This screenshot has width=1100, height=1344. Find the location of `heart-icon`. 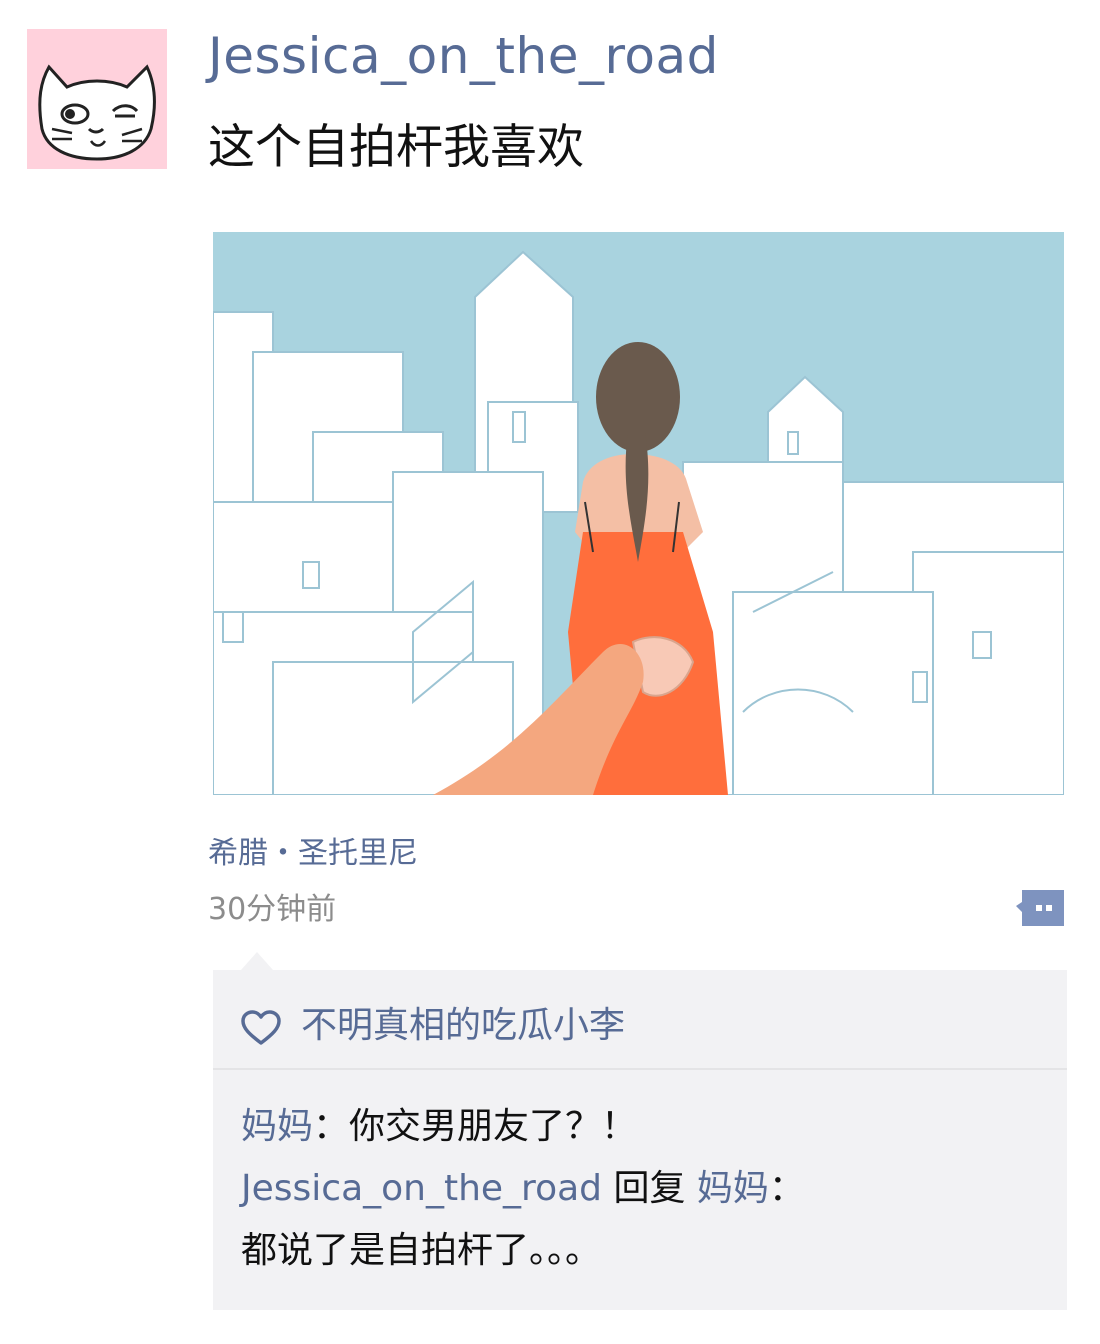

heart-icon is located at coordinates (261, 1027).